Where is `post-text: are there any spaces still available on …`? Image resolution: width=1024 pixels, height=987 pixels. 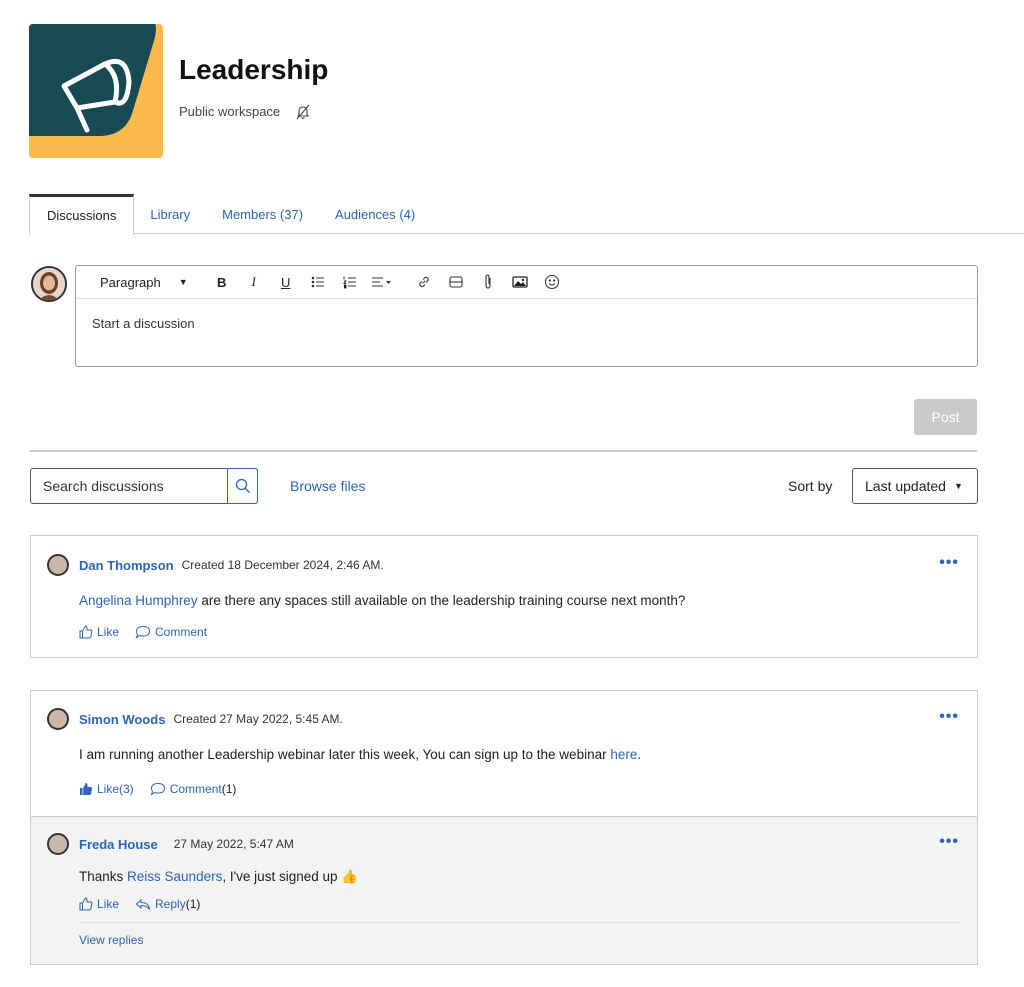
post-text: are there any spaces still available on … is located at coordinates (441, 600).